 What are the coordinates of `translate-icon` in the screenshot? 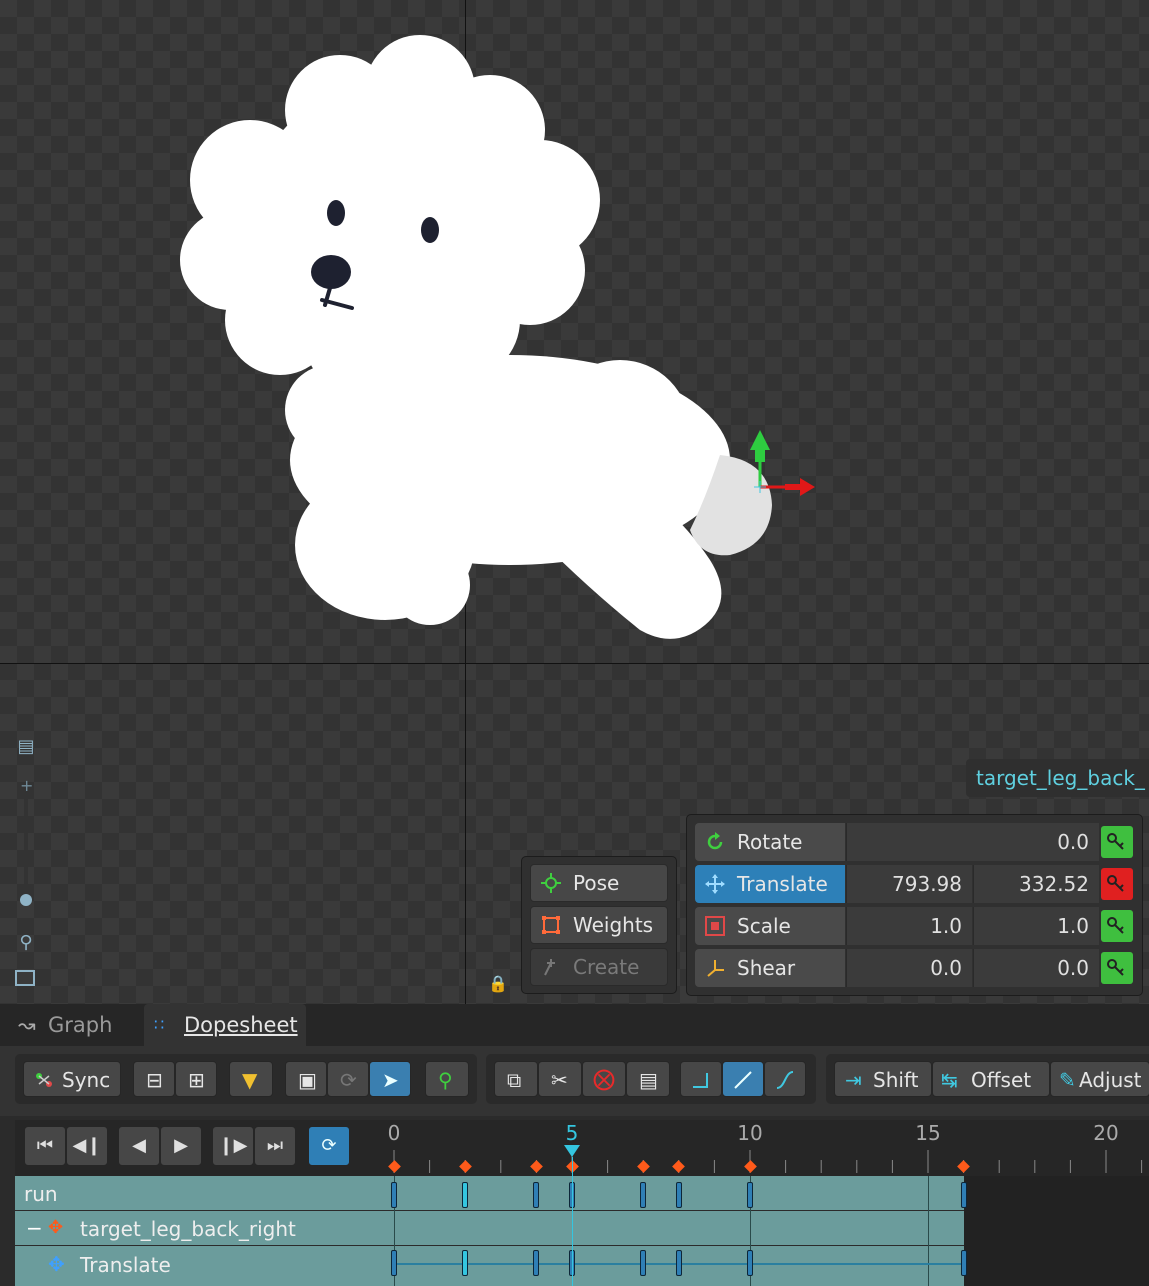 It's located at (715, 884).